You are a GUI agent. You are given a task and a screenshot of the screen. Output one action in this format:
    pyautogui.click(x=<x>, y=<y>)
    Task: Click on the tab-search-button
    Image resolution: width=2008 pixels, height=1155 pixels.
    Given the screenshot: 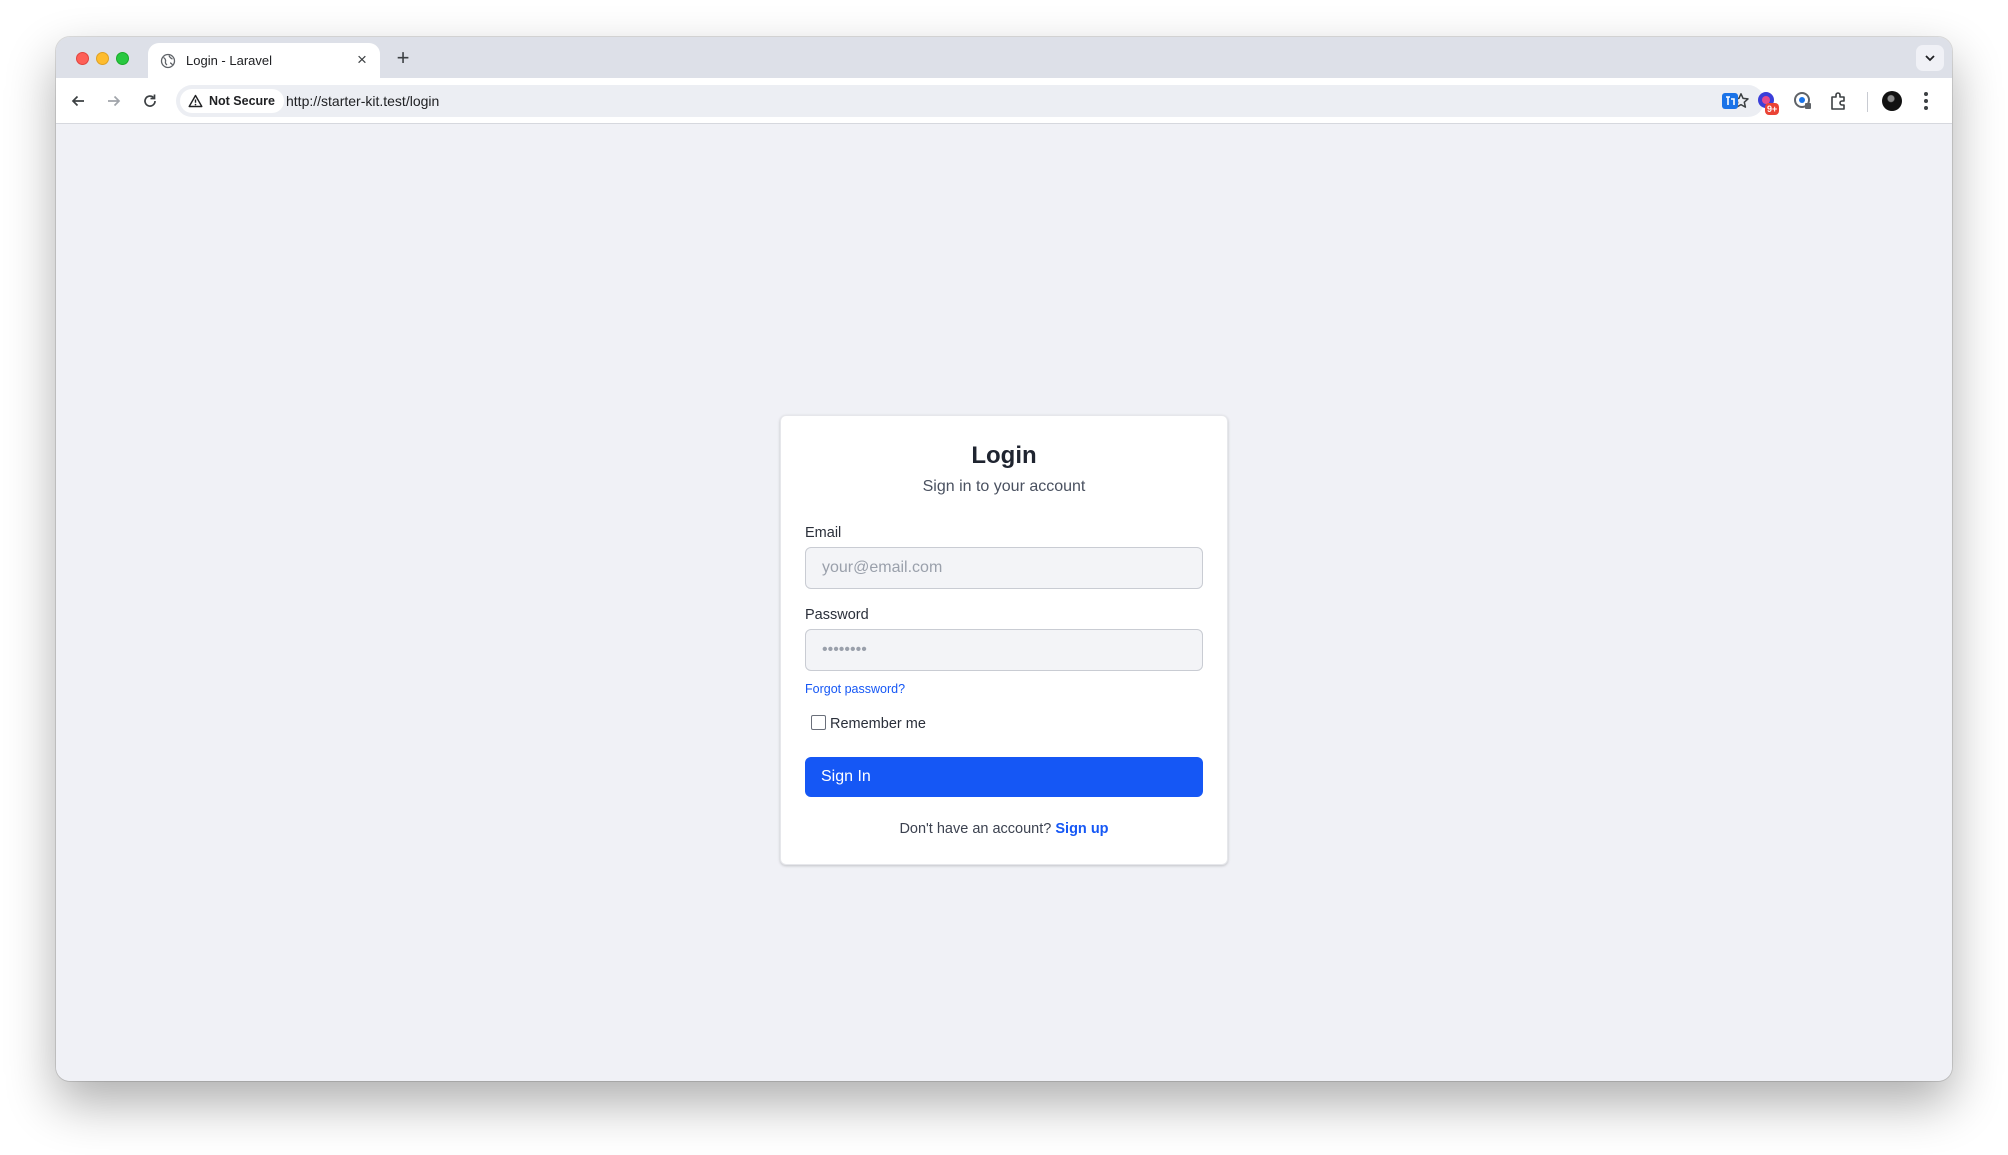 What is the action you would take?
    pyautogui.click(x=1930, y=58)
    